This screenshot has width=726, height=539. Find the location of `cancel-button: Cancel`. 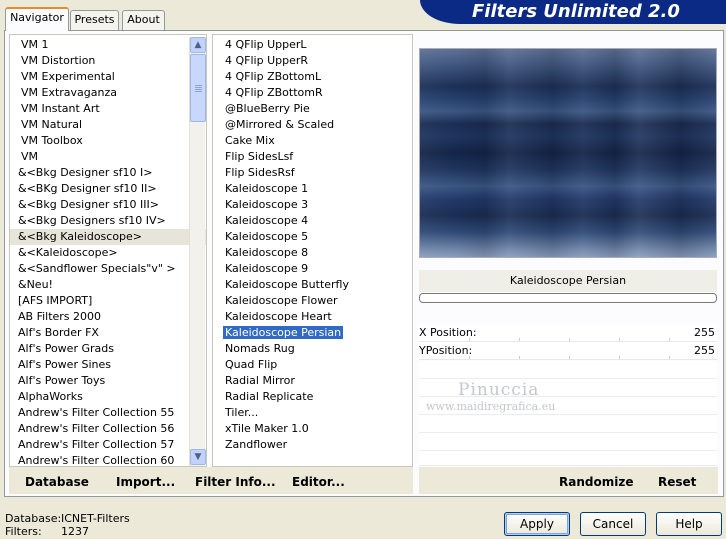

cancel-button: Cancel is located at coordinates (613, 524).